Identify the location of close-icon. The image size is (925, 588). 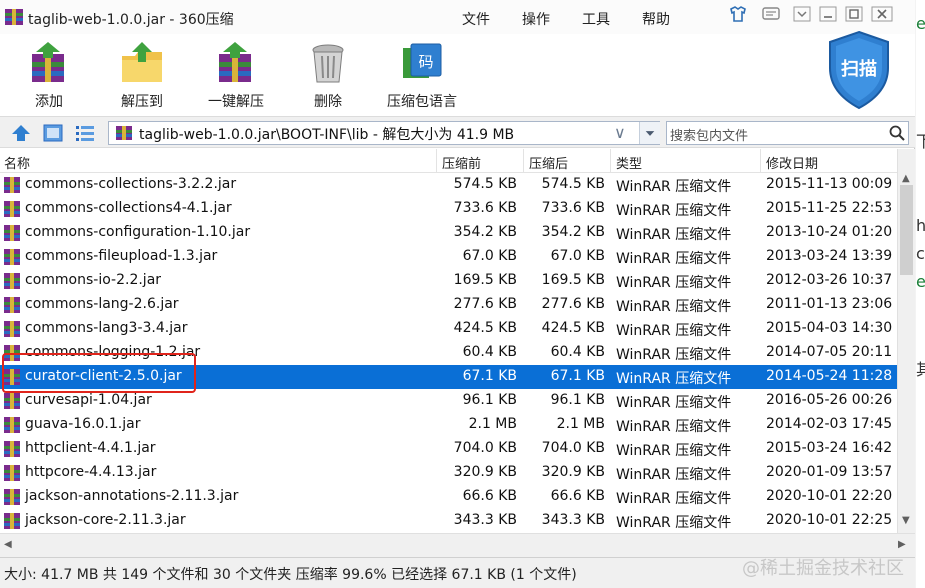
(882, 14).